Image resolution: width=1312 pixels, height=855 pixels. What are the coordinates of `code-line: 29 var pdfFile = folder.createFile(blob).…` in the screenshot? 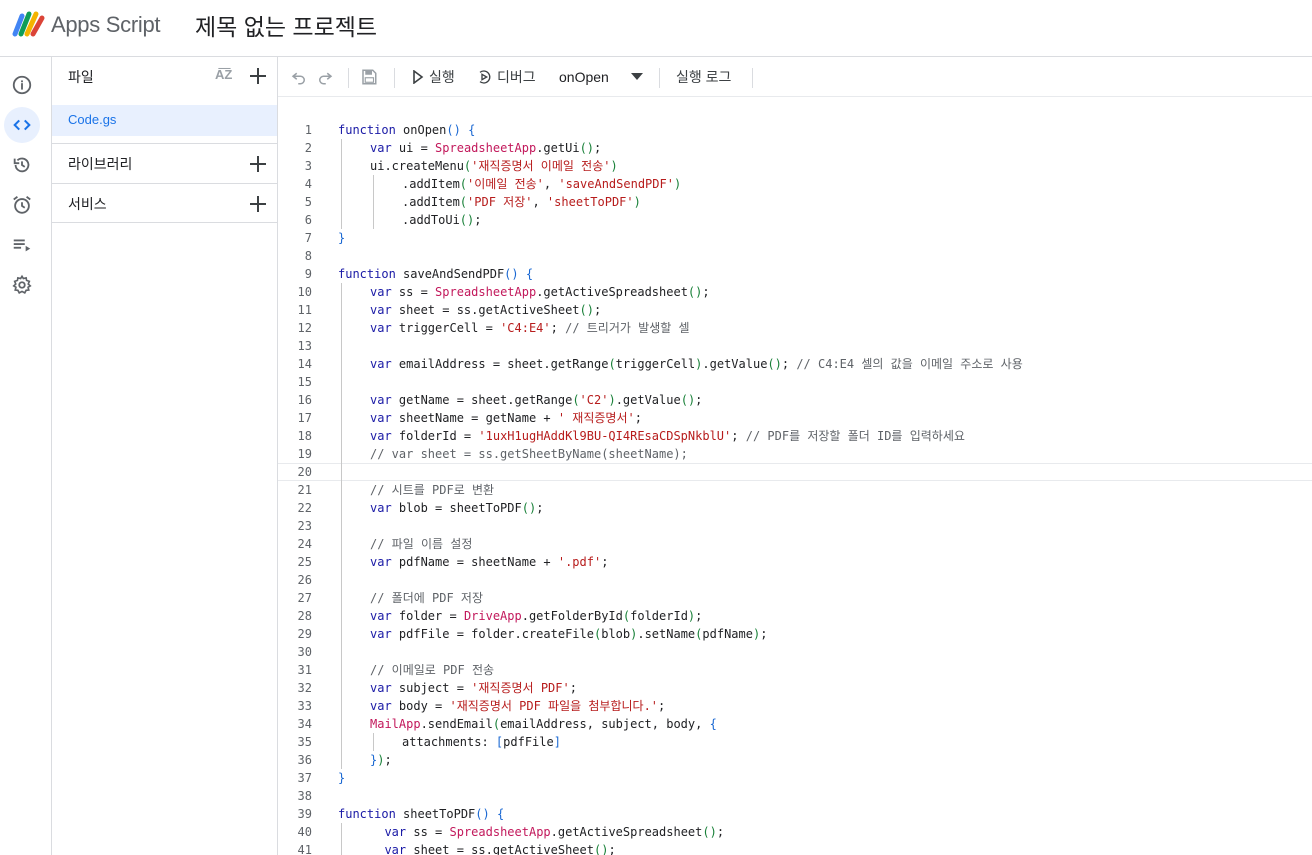 It's located at (795, 634).